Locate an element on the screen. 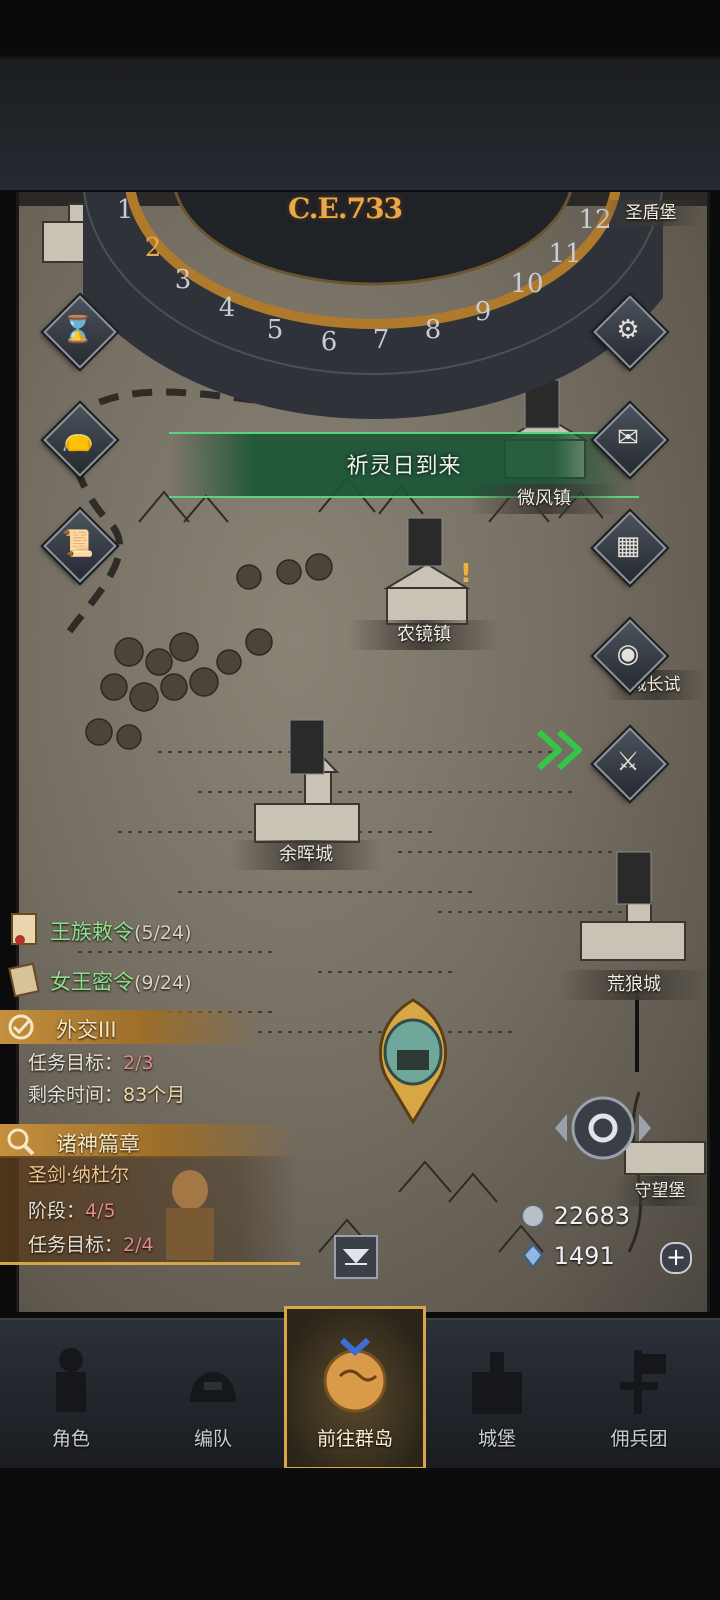  nav-castle: 城堡 is located at coordinates (497, 1395).